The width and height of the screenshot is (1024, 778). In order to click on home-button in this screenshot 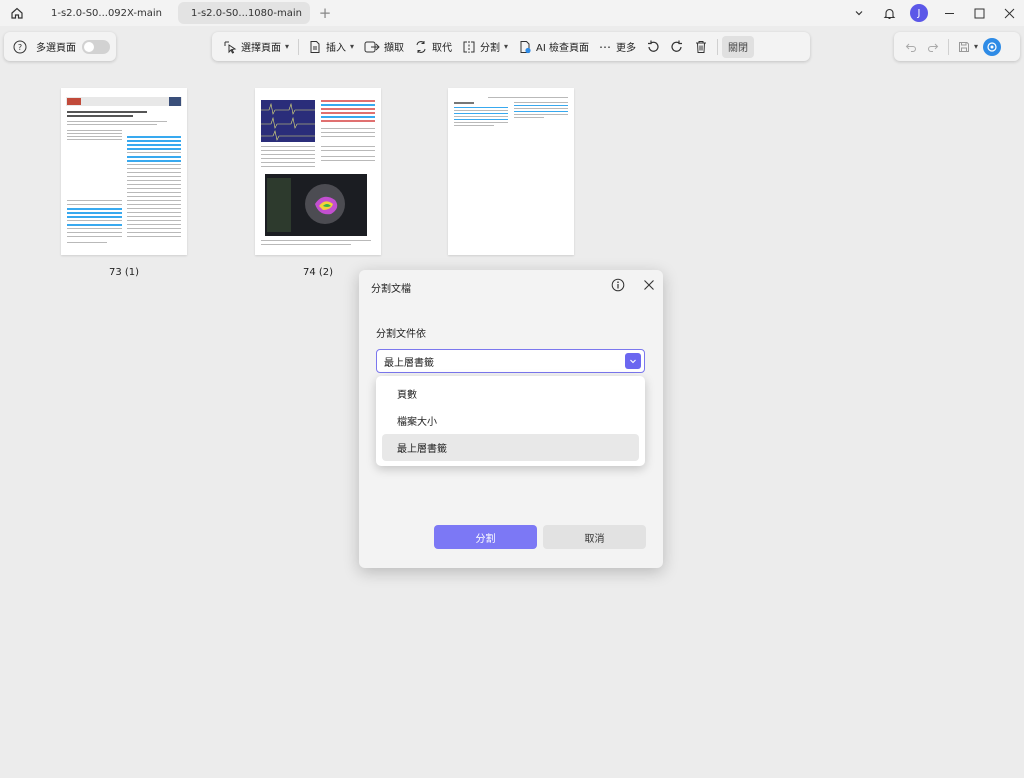, I will do `click(17, 13)`.